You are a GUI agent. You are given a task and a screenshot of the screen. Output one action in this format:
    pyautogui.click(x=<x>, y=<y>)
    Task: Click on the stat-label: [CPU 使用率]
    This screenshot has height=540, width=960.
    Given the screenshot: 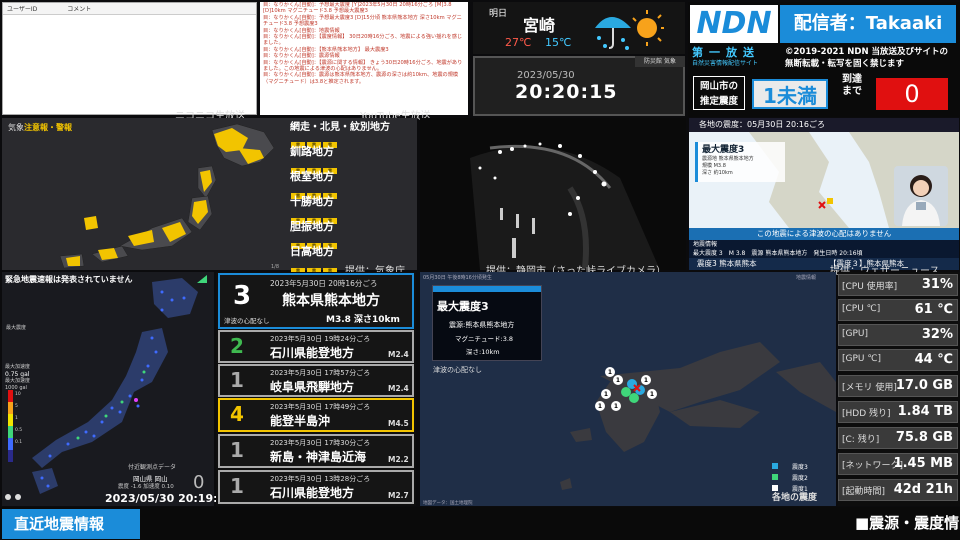 What is the action you would take?
    pyautogui.click(x=870, y=287)
    